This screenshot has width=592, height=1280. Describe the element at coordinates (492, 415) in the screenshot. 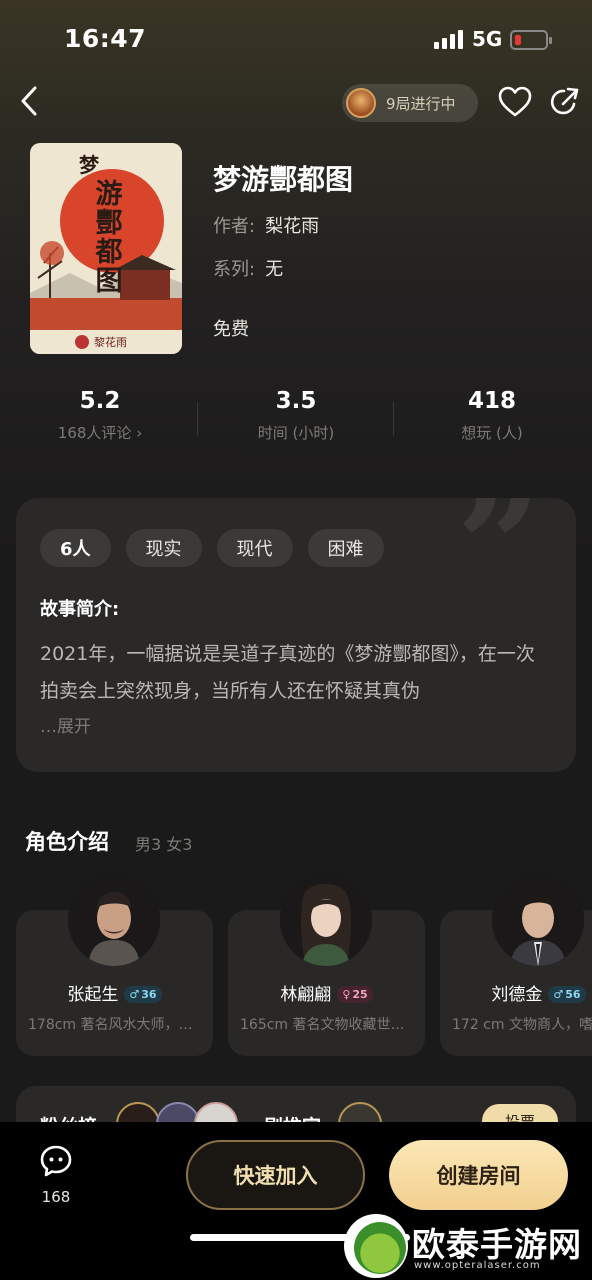

I see `stat-want-to-play: 418 想玩 (人)` at that location.